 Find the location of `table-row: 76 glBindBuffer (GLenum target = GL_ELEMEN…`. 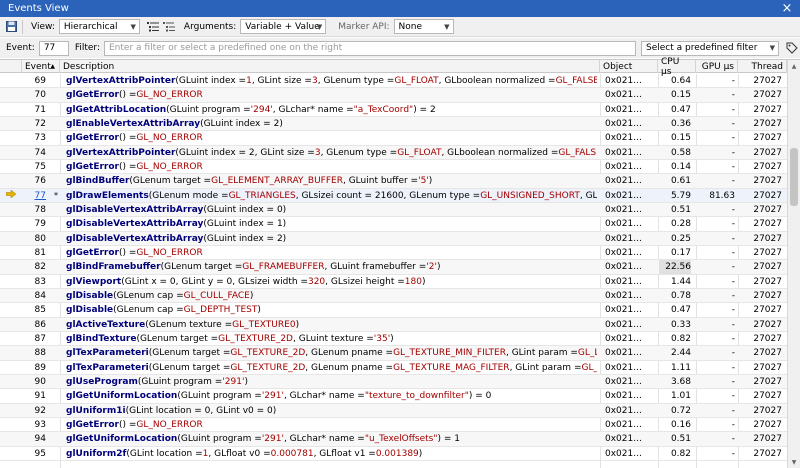

table-row: 76 glBindBuffer (GLenum target = GL_ELEMEN… is located at coordinates (393, 181).